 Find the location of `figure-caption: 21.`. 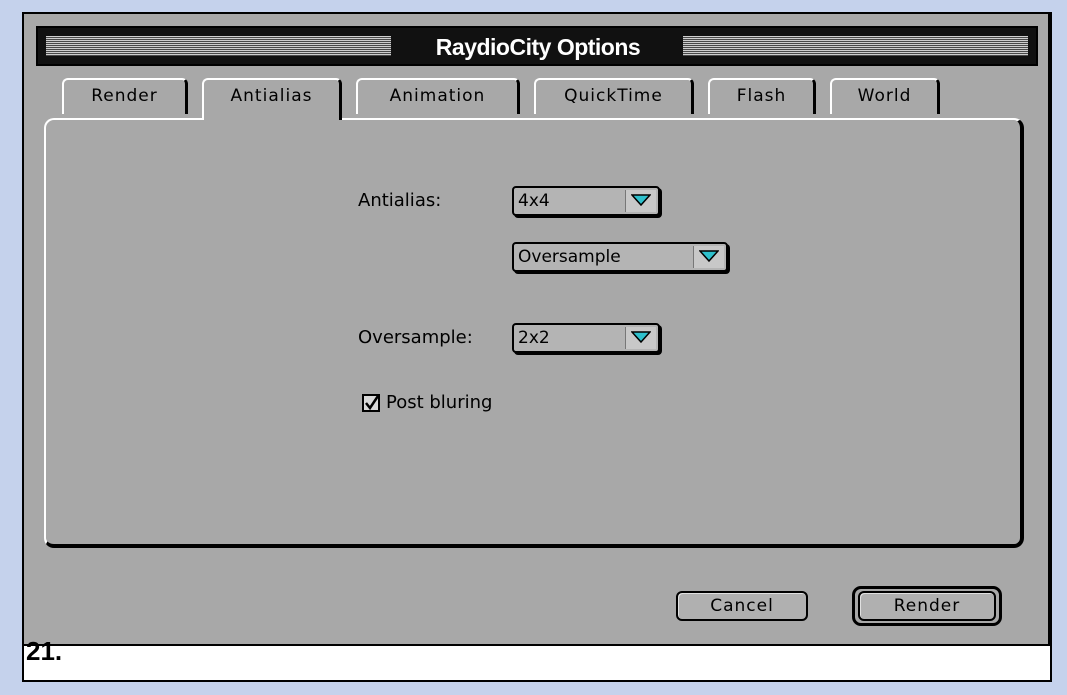

figure-caption: 21. is located at coordinates (44, 651).